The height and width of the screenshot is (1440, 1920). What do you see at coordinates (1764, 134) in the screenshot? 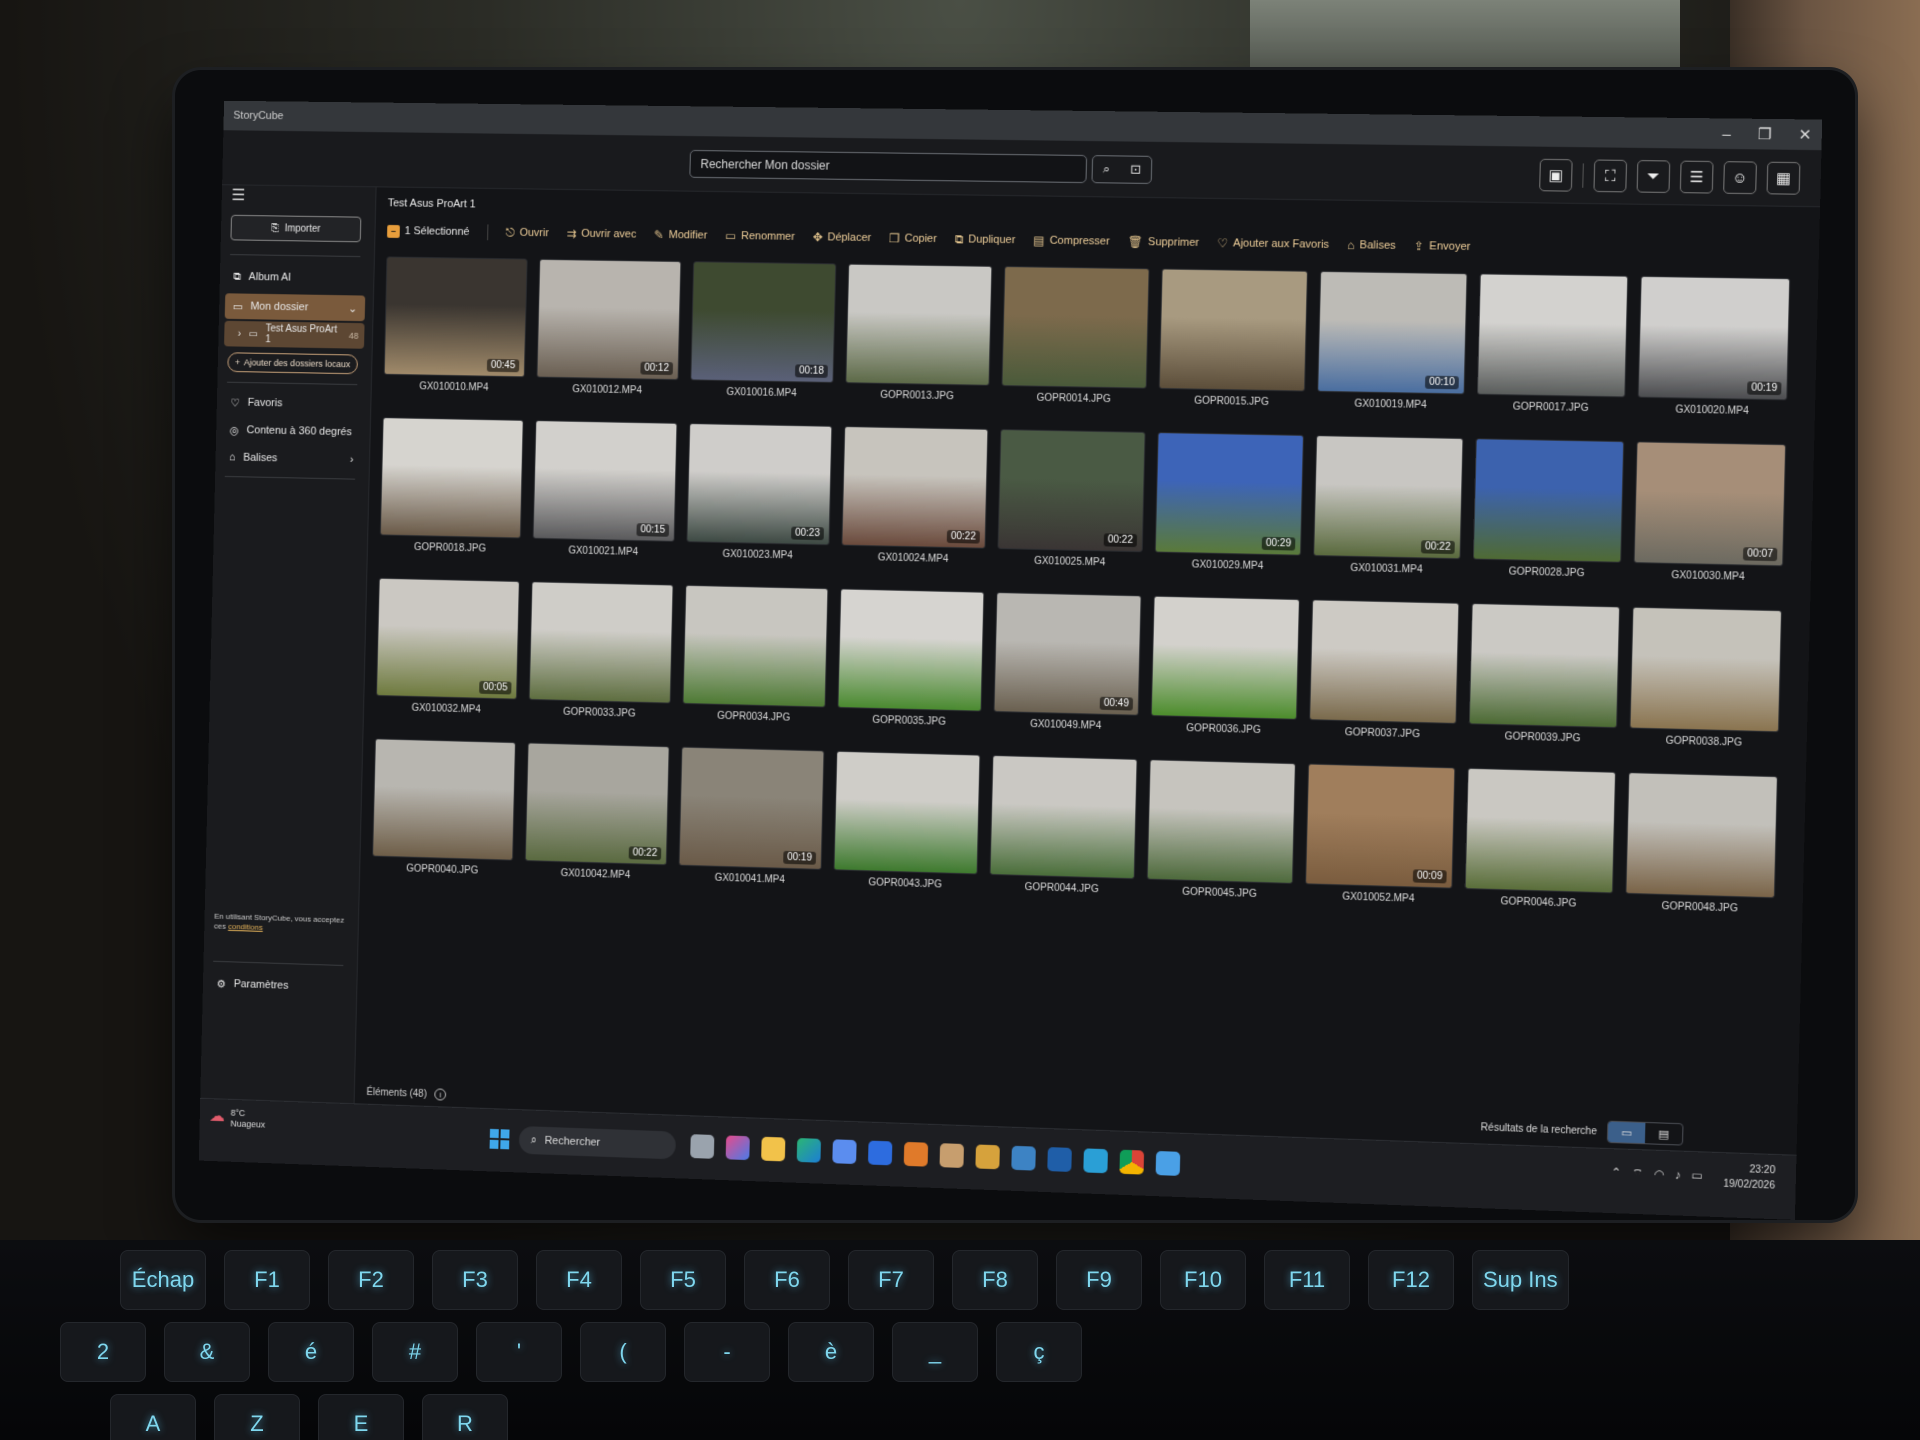
I see `restore-button: ❐` at bounding box center [1764, 134].